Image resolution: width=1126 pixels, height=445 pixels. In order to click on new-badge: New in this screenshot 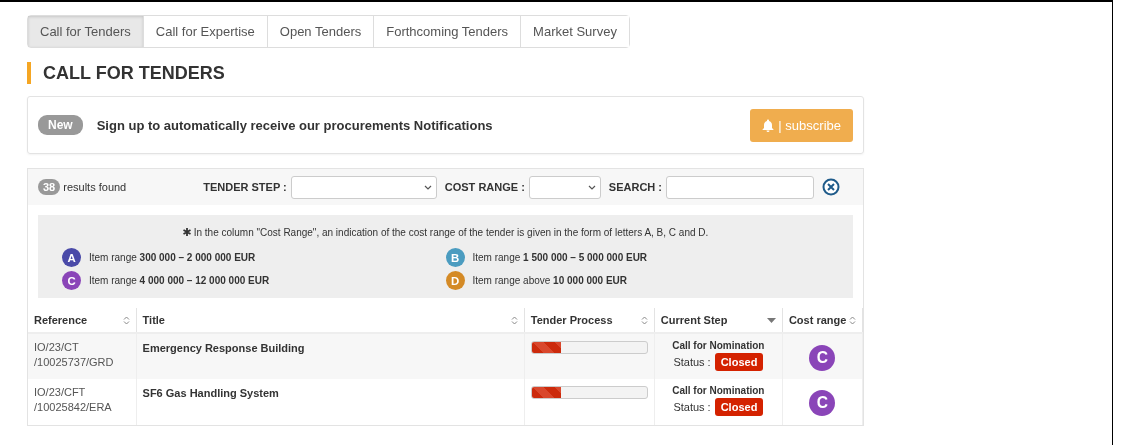, I will do `click(60, 125)`.